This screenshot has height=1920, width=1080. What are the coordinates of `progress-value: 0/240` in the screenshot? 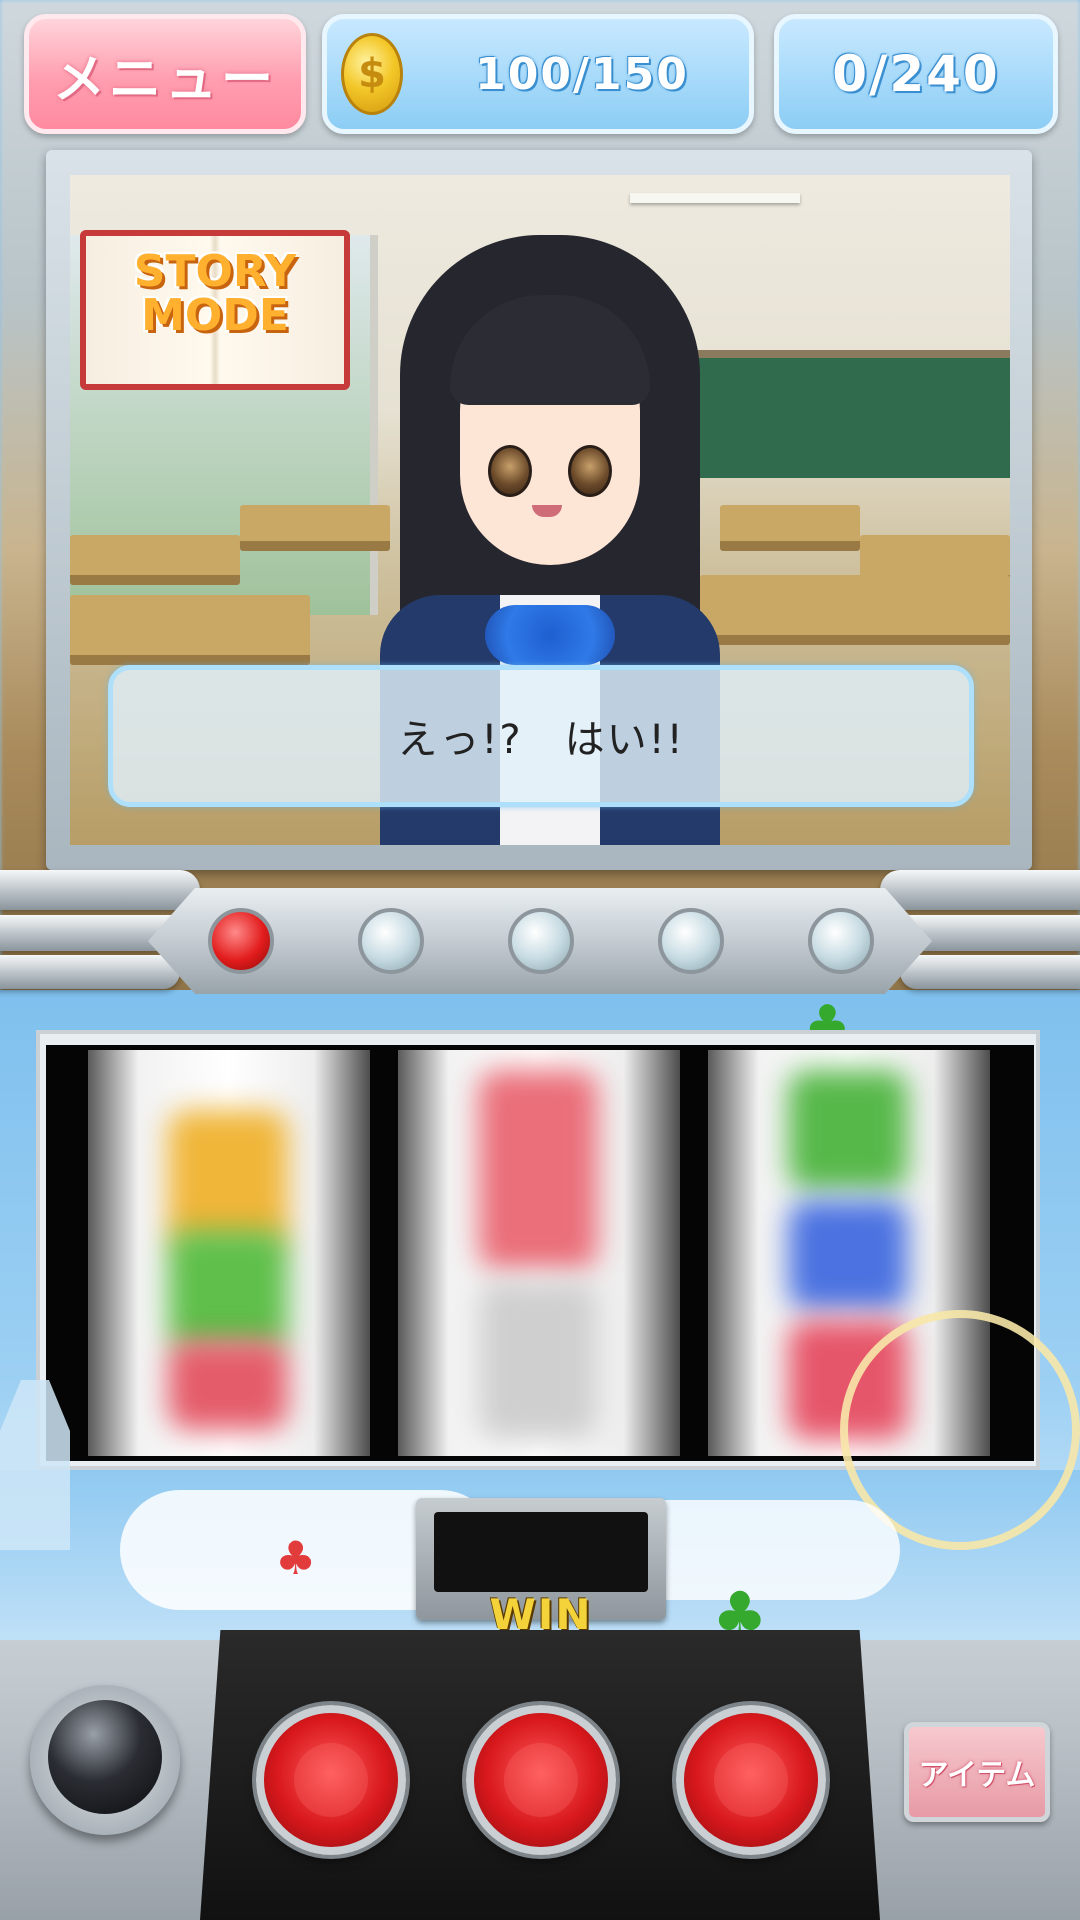 It's located at (916, 74).